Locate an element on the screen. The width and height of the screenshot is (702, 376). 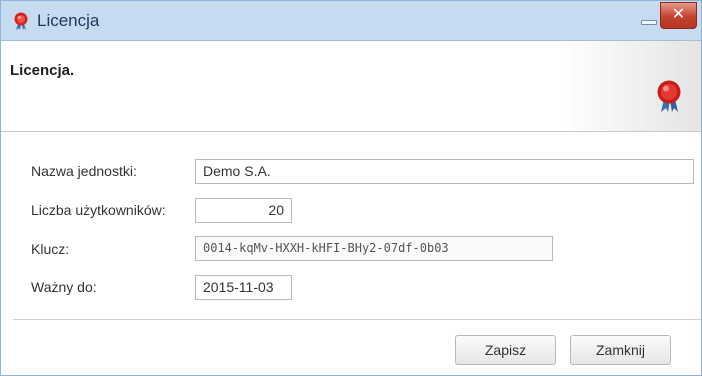
valid-until-label: Ważny do: is located at coordinates (64, 287).